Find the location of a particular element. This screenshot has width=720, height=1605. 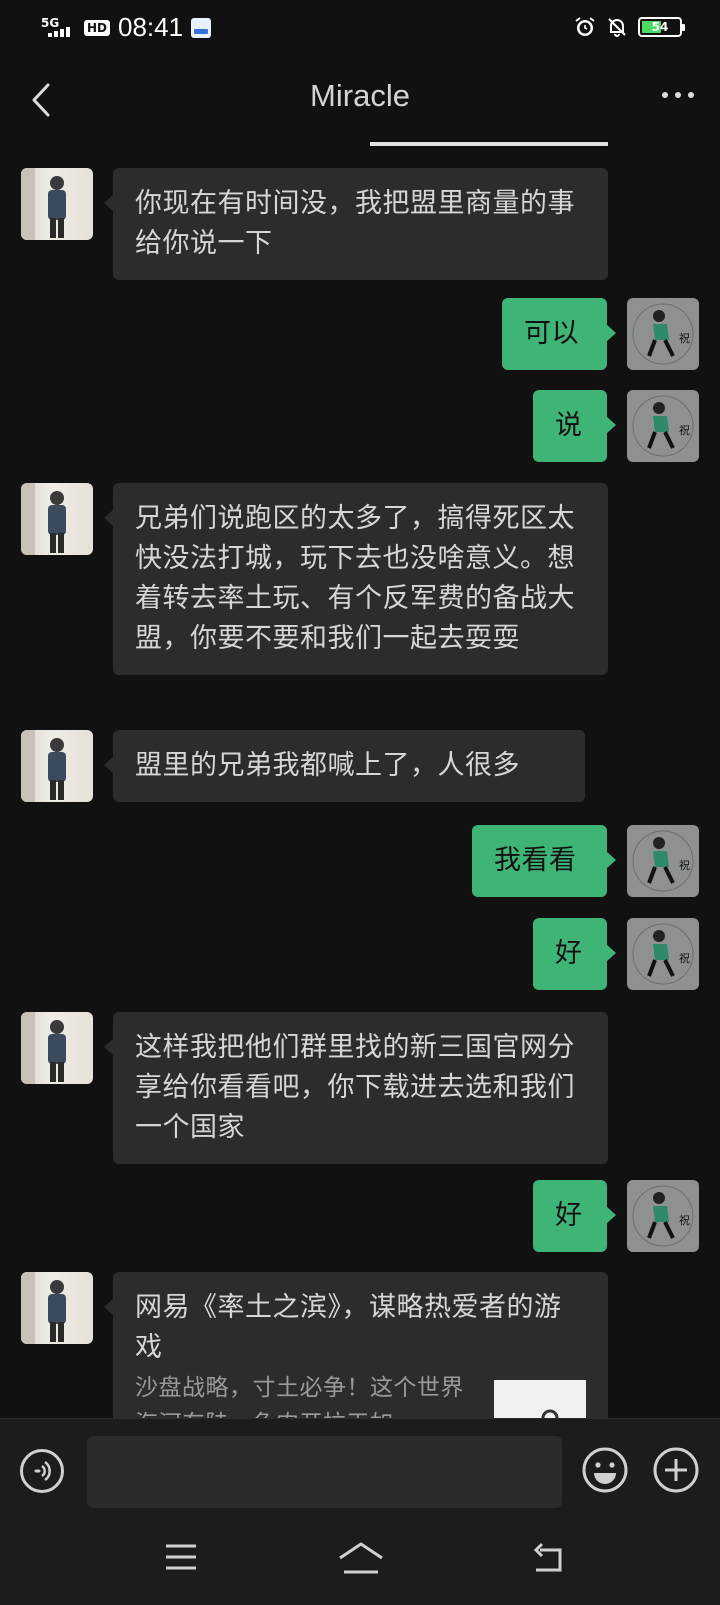

hd-badge: HD is located at coordinates (97, 27).